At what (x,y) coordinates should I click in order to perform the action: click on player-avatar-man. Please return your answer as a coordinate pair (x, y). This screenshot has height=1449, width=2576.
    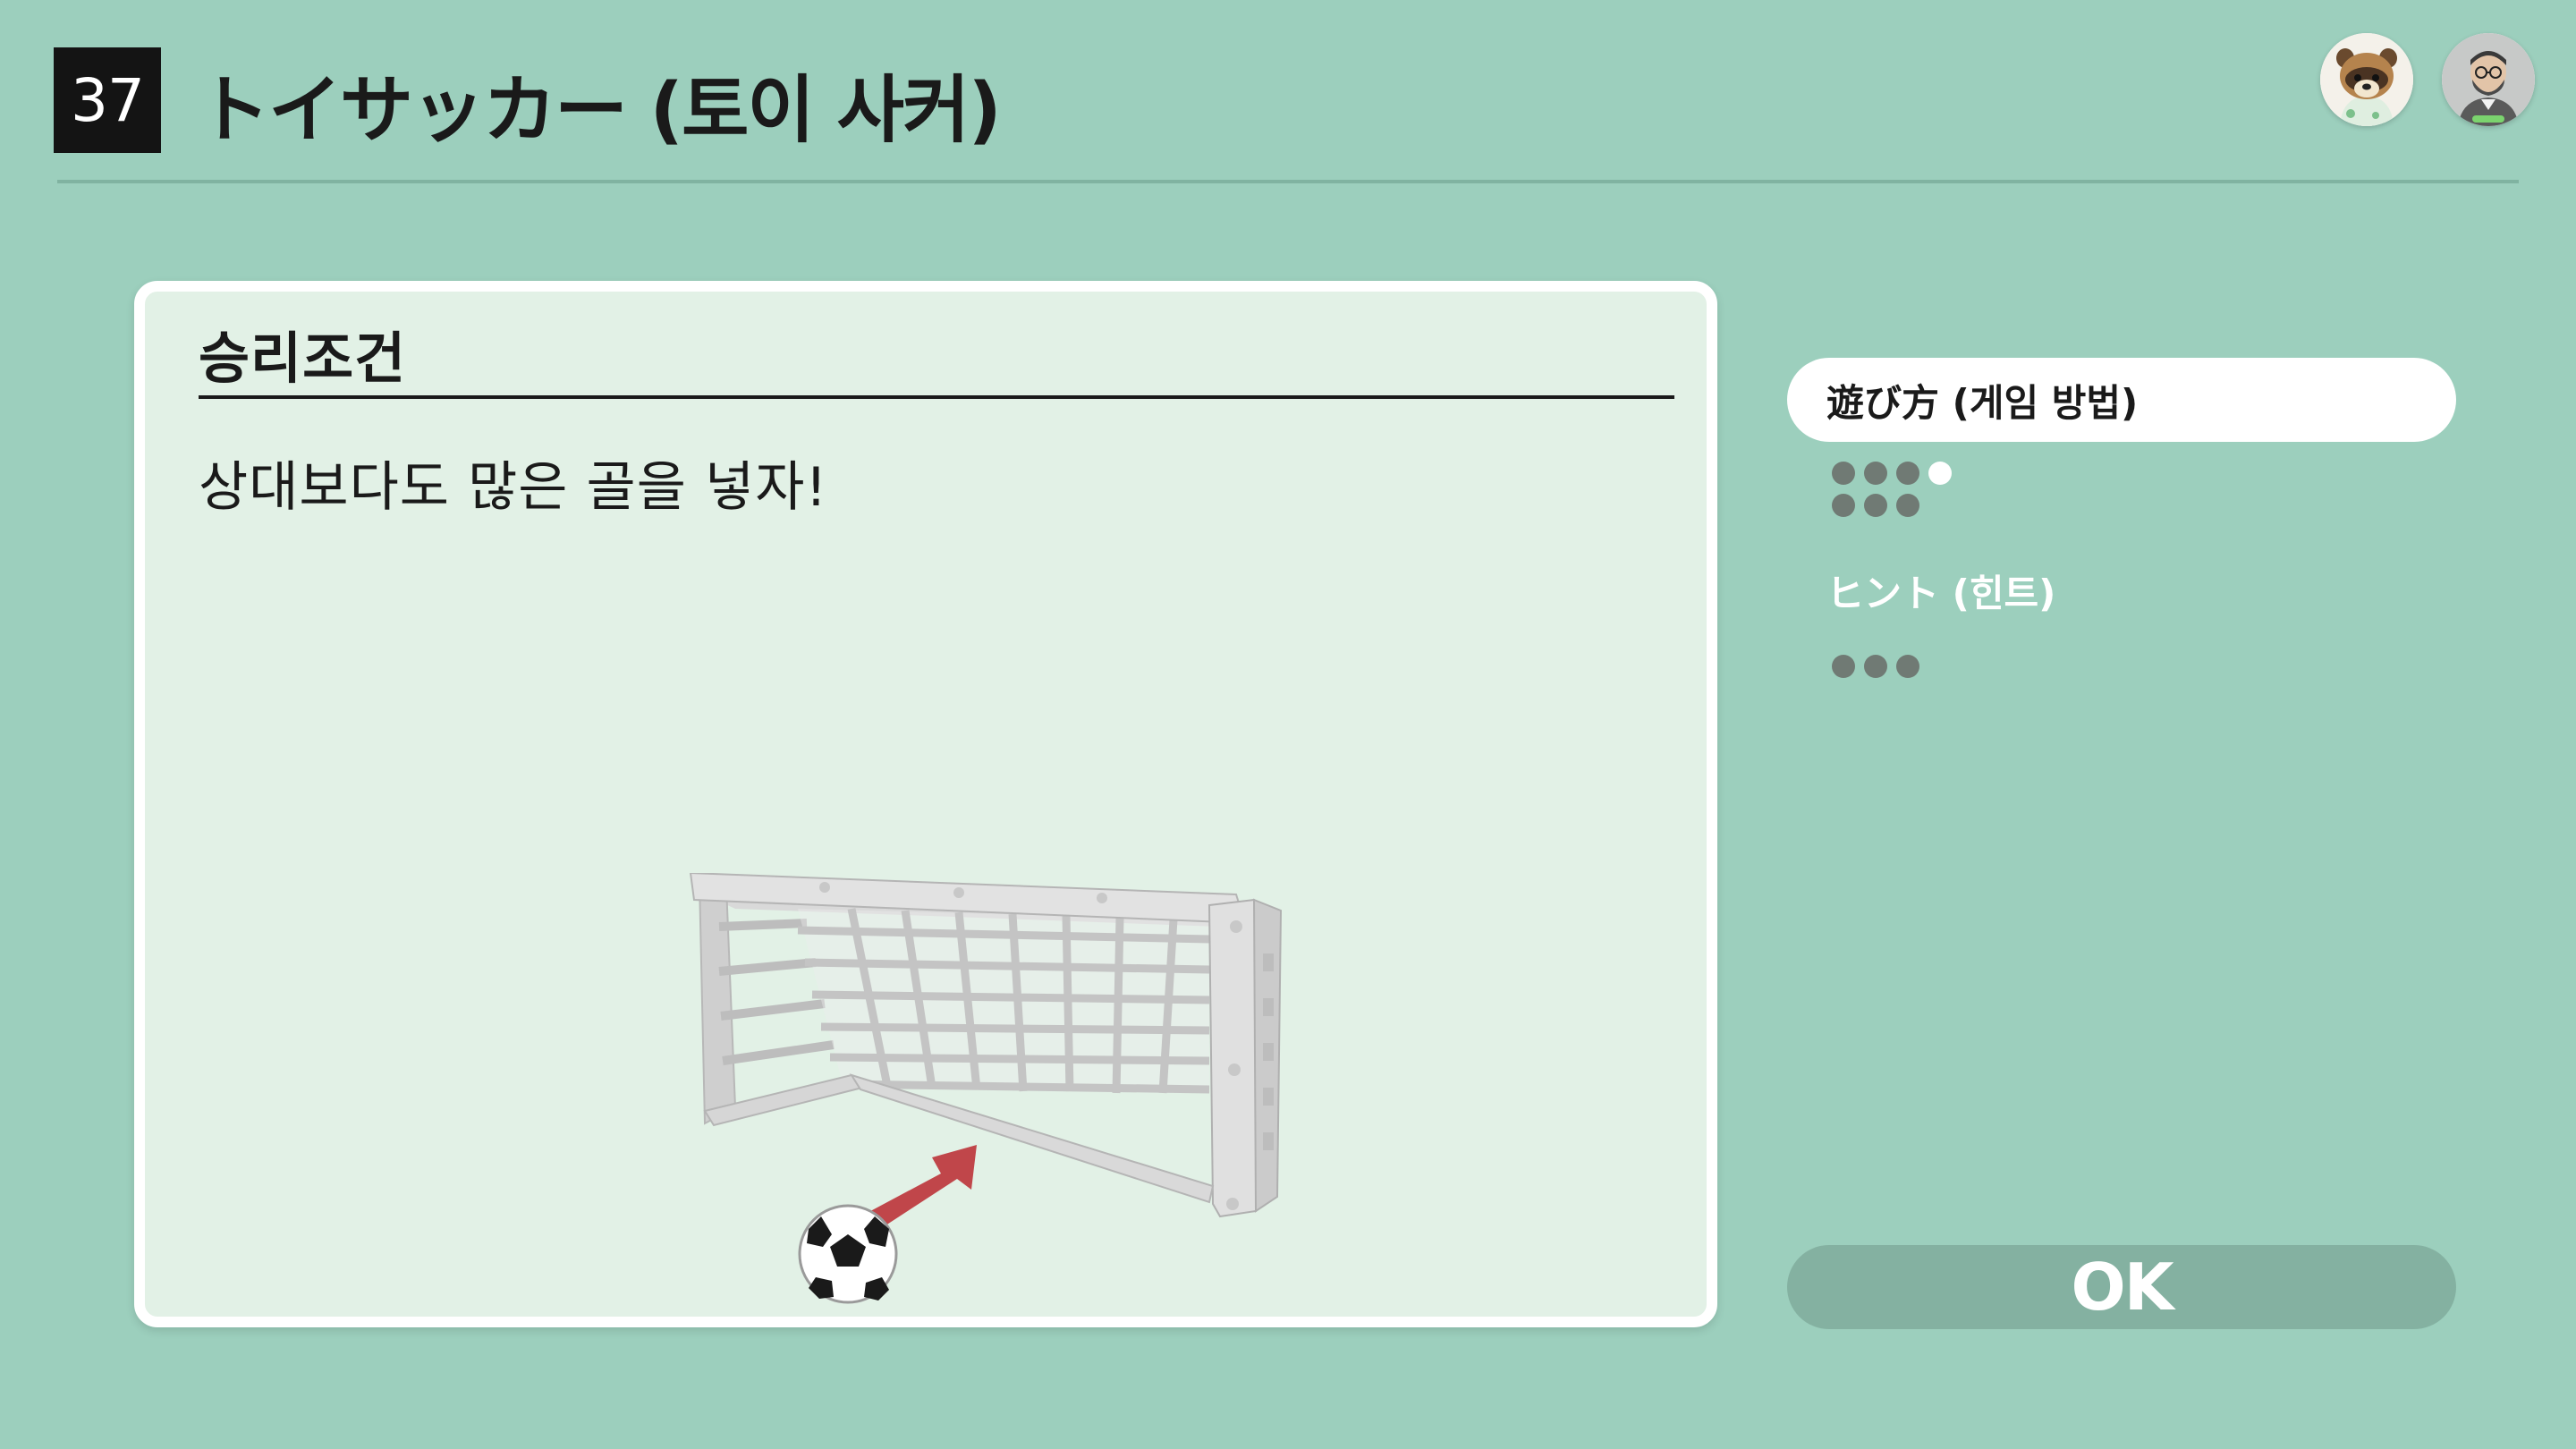
    Looking at the image, I should click on (2488, 79).